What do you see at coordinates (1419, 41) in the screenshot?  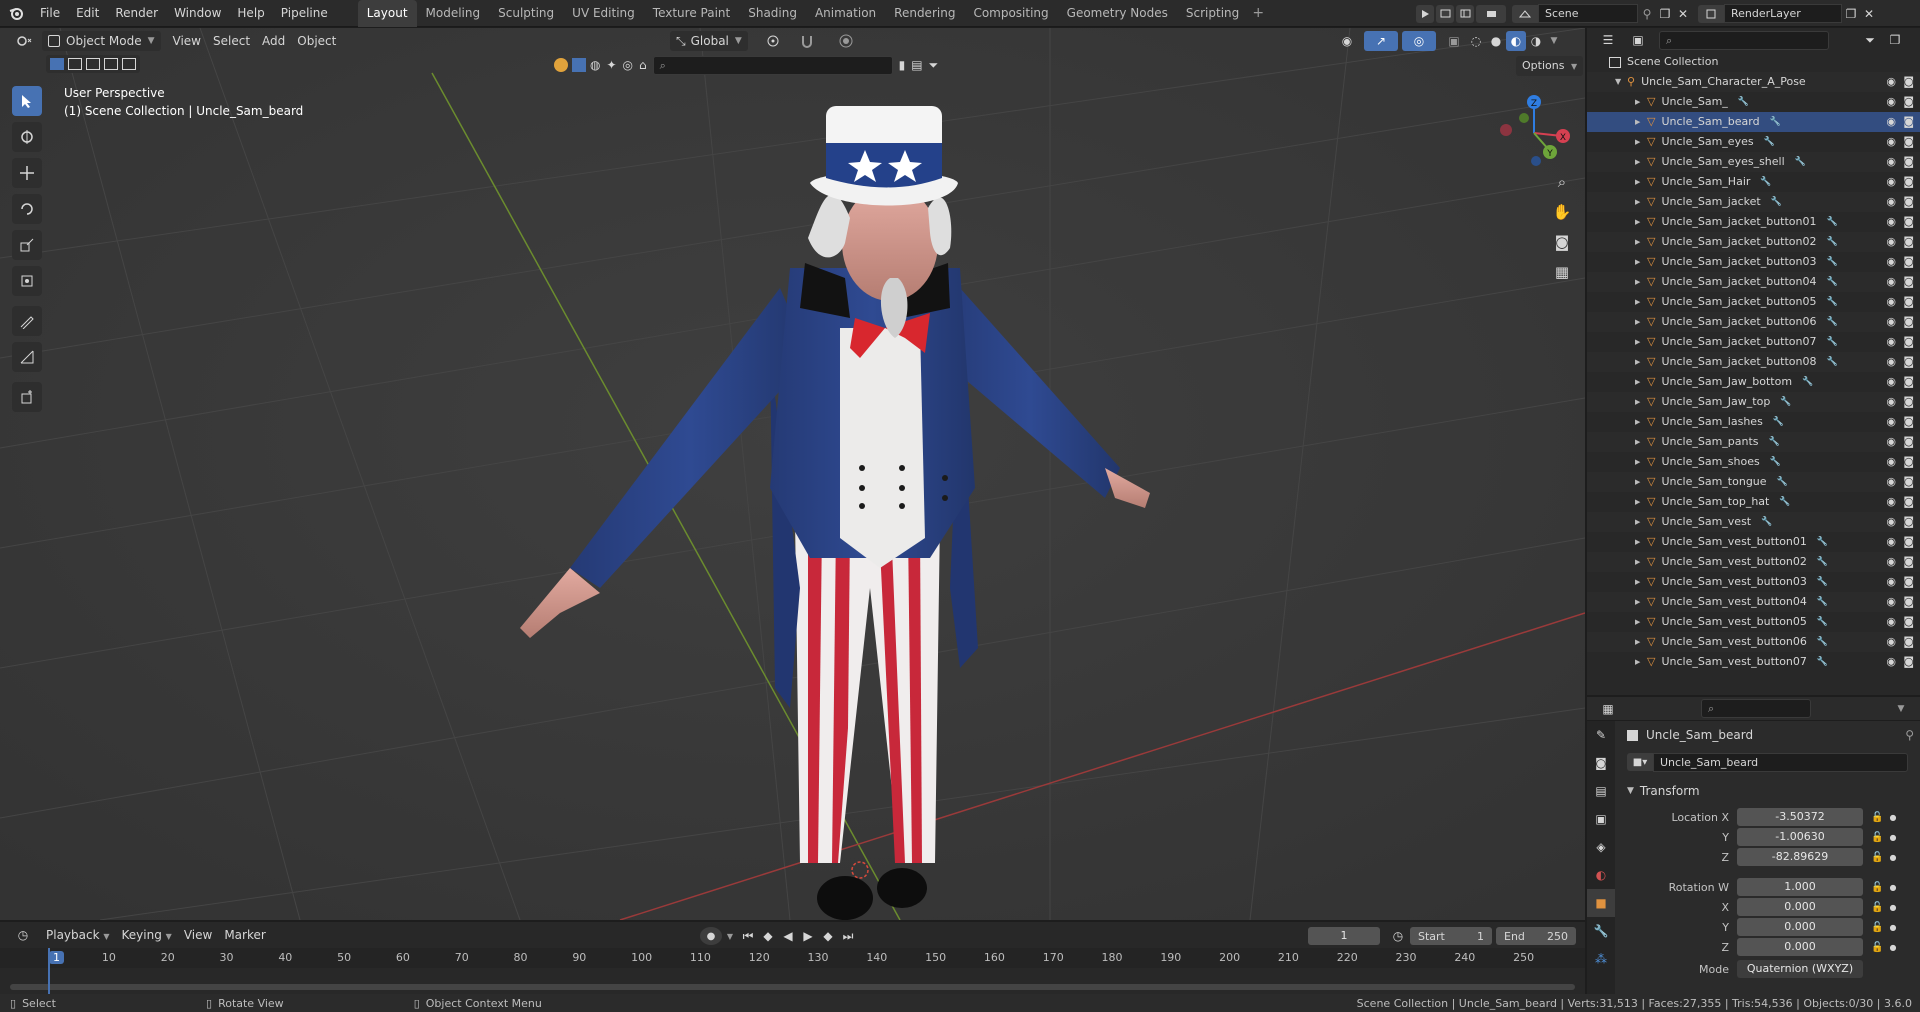 I see `overlays-toggle-icon: ◎` at bounding box center [1419, 41].